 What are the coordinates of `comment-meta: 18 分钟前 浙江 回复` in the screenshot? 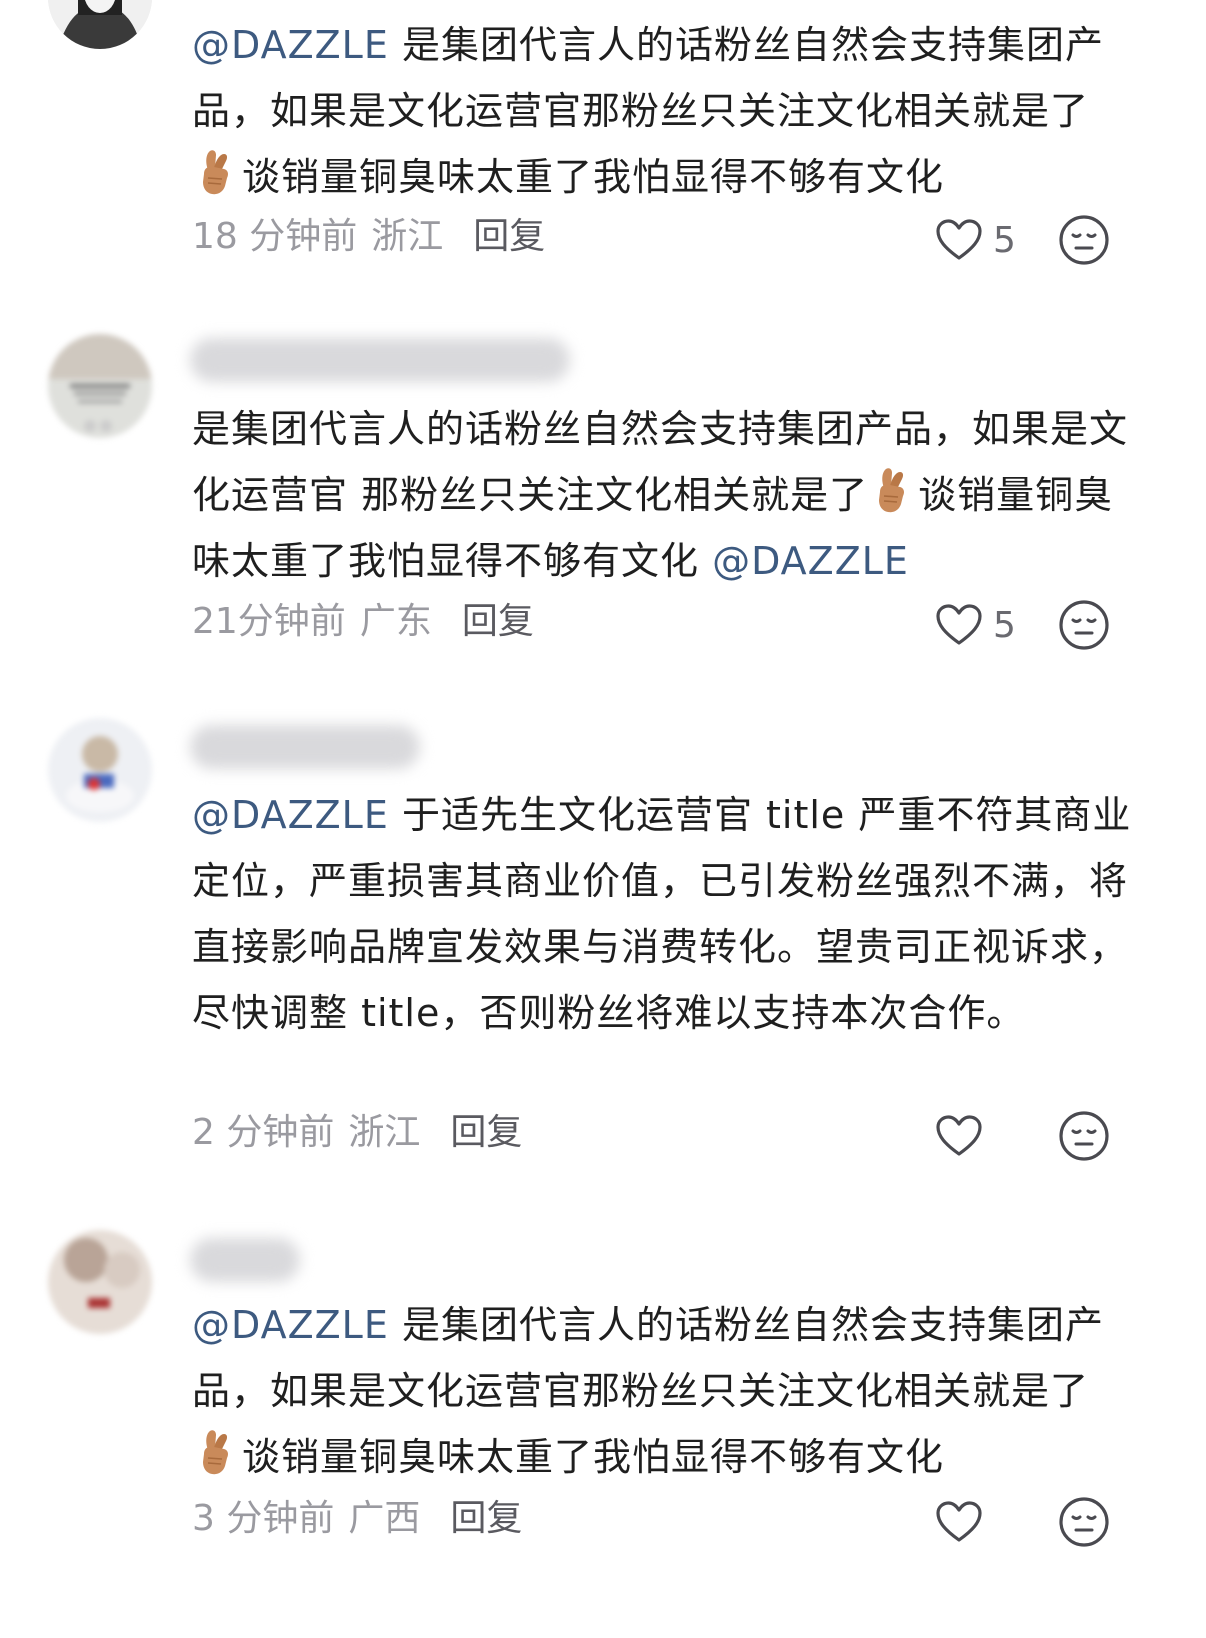 It's located at (368, 237).